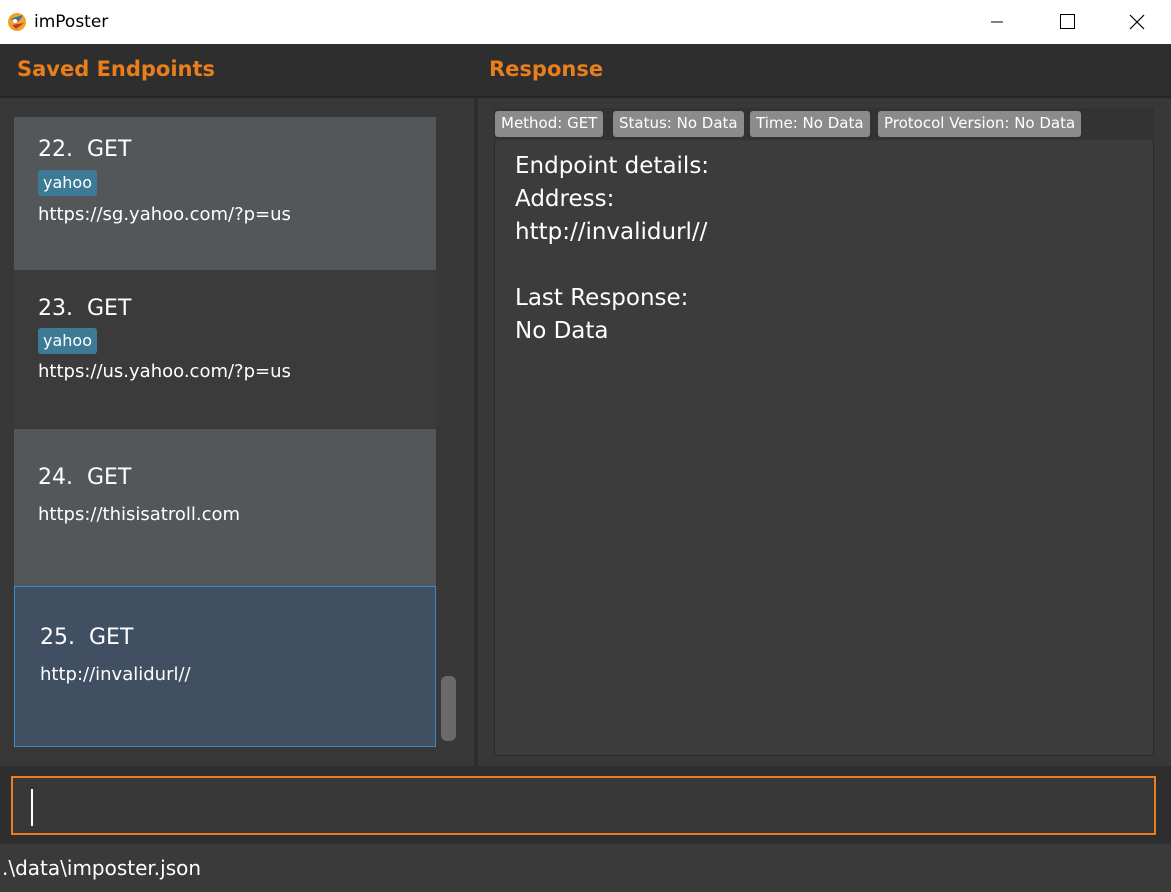 This screenshot has width=1171, height=892. What do you see at coordinates (115, 674) in the screenshot?
I see `endpoint-url: http://invalidurl//` at bounding box center [115, 674].